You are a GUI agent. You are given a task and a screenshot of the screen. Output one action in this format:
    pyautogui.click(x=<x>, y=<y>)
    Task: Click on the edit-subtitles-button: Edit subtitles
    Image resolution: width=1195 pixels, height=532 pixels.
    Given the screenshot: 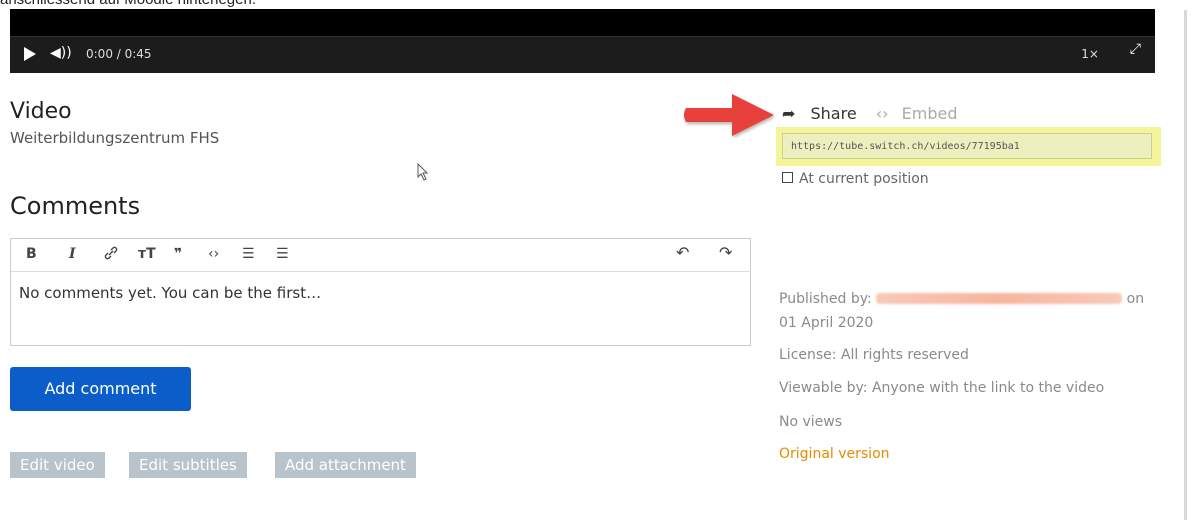 What is the action you would take?
    pyautogui.click(x=188, y=465)
    